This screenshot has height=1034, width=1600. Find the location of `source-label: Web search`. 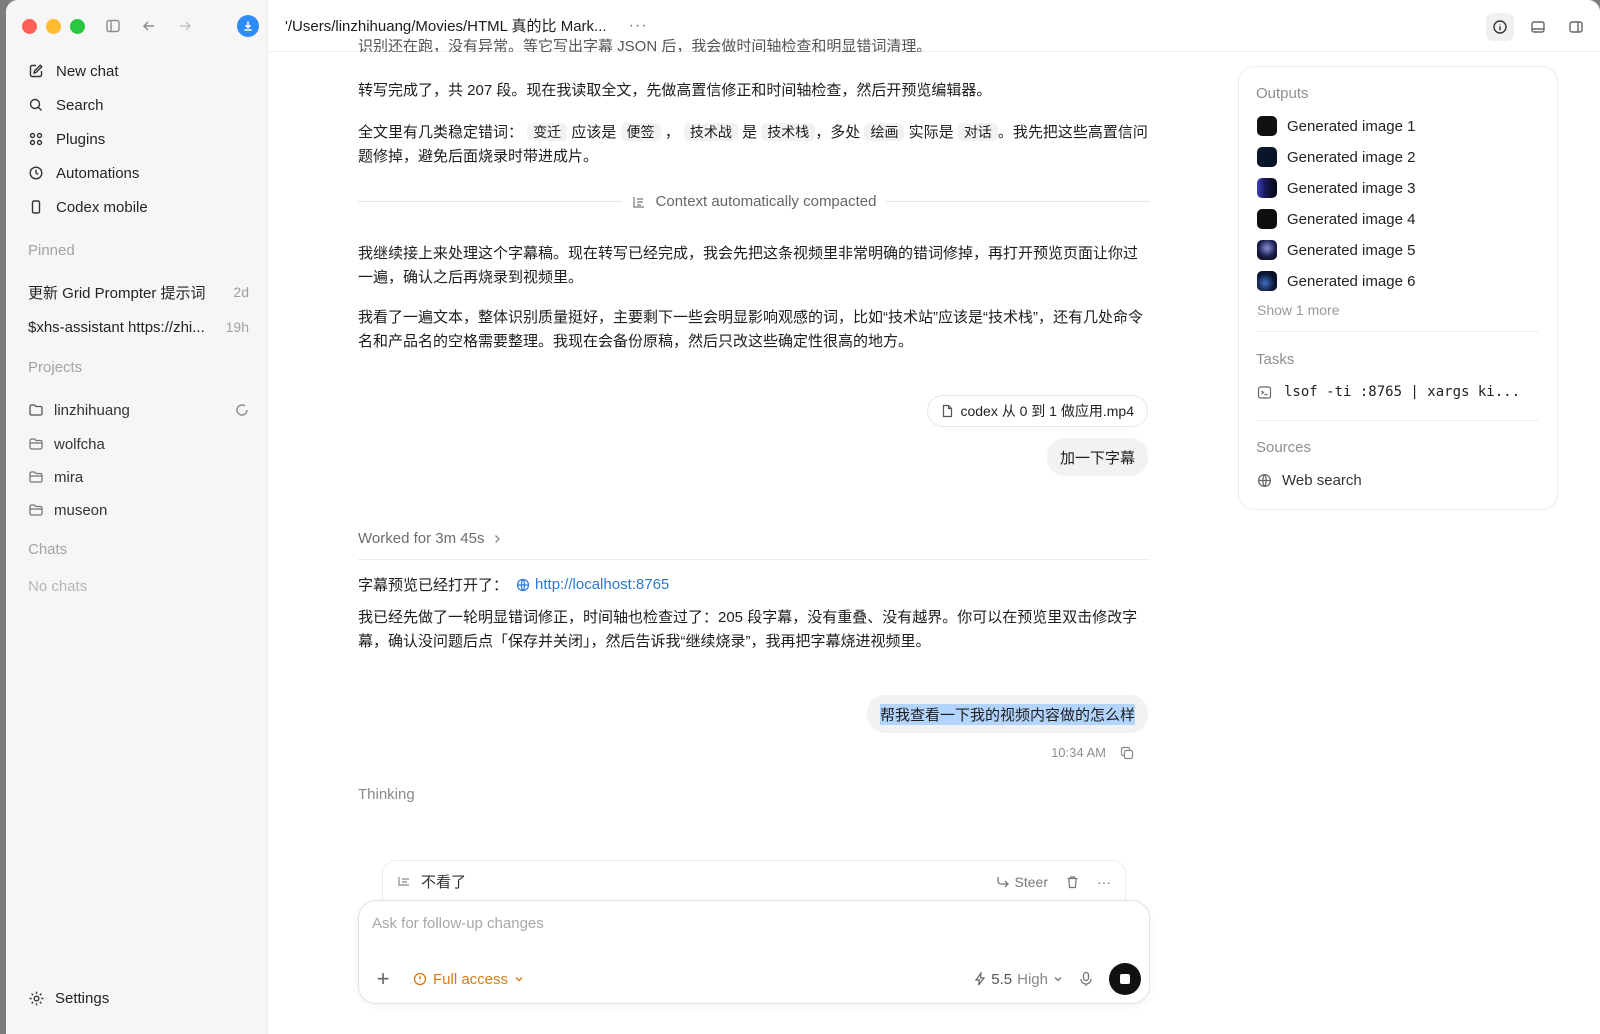

source-label: Web search is located at coordinates (1322, 480).